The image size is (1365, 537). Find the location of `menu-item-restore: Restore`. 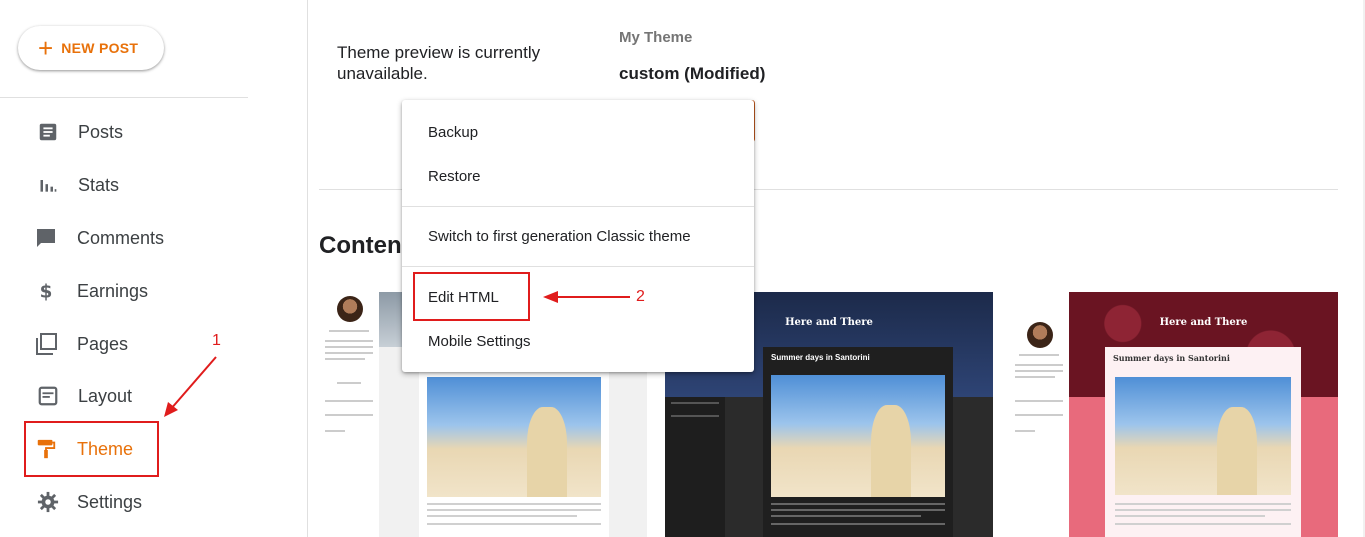

menu-item-restore: Restore is located at coordinates (578, 176).